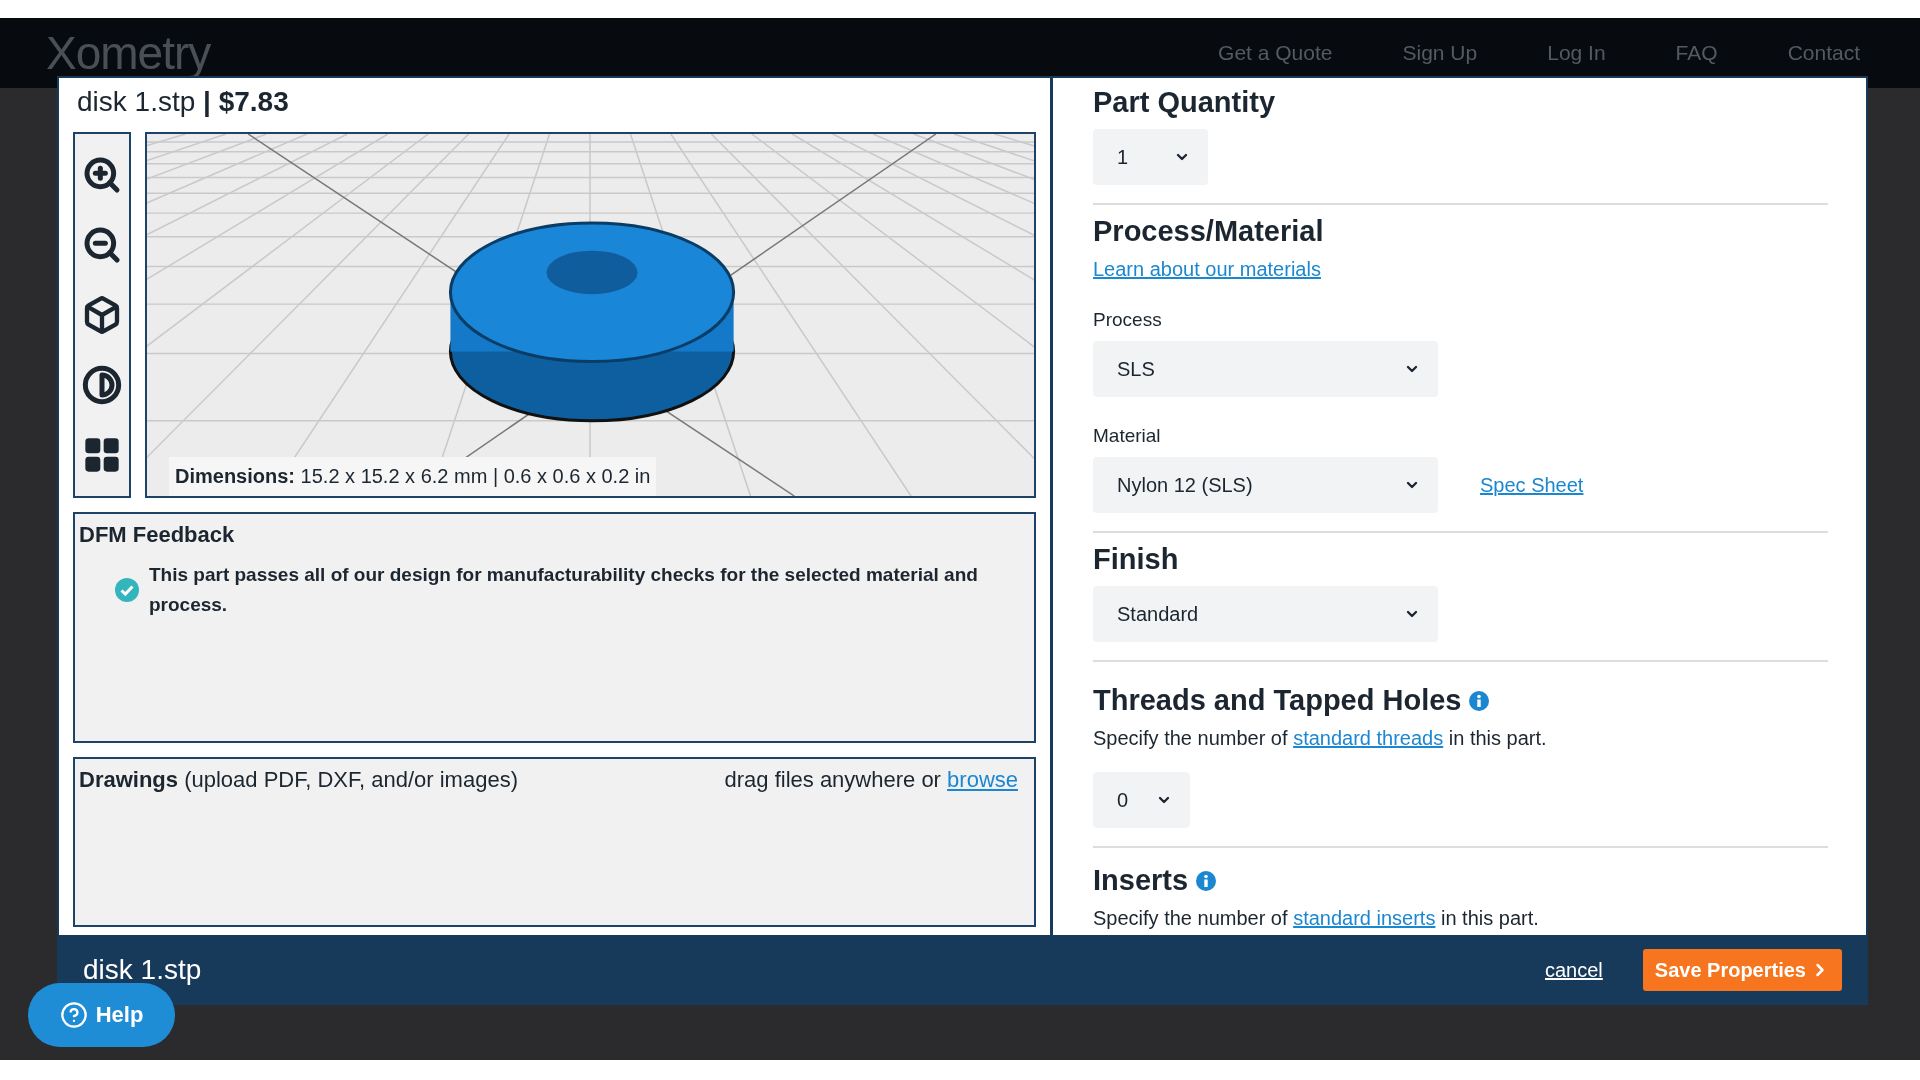 This screenshot has height=1080, width=1920. I want to click on footer-filename: disk 1.stp, so click(142, 970).